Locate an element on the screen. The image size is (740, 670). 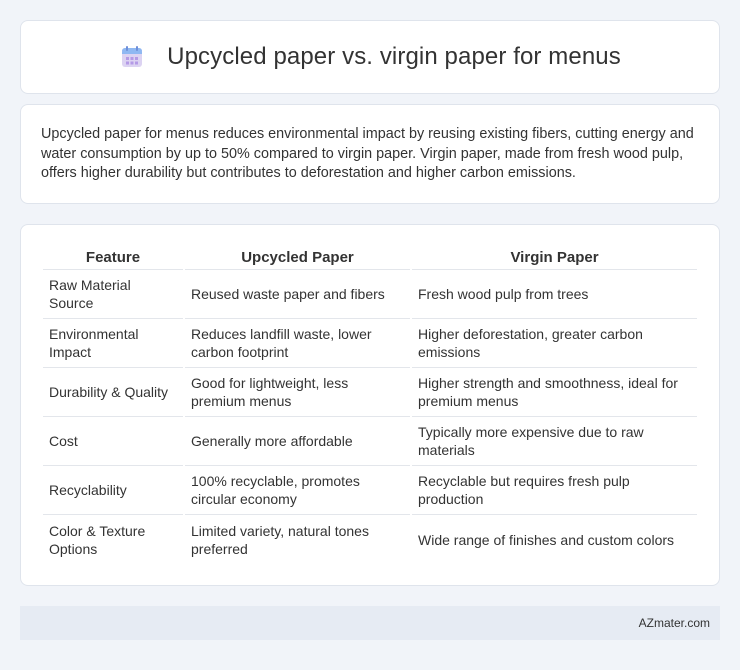
upcycled-cell: Limited variety, natural tones preferred is located at coordinates (280, 539).